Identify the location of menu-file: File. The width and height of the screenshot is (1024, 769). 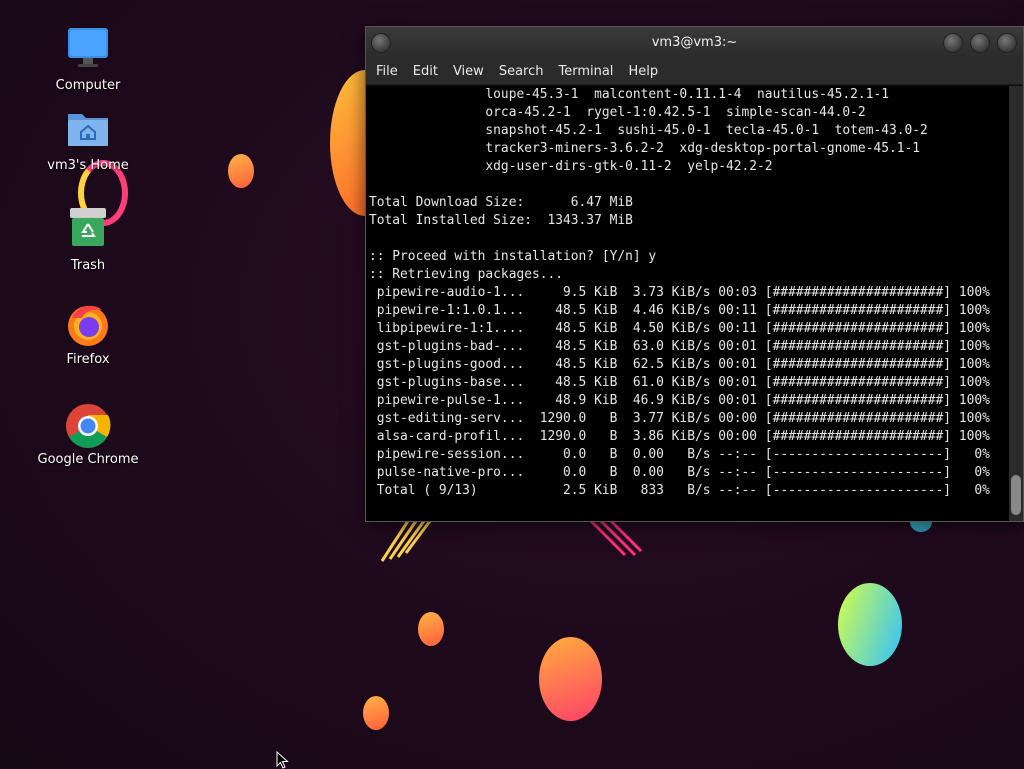
(388, 71).